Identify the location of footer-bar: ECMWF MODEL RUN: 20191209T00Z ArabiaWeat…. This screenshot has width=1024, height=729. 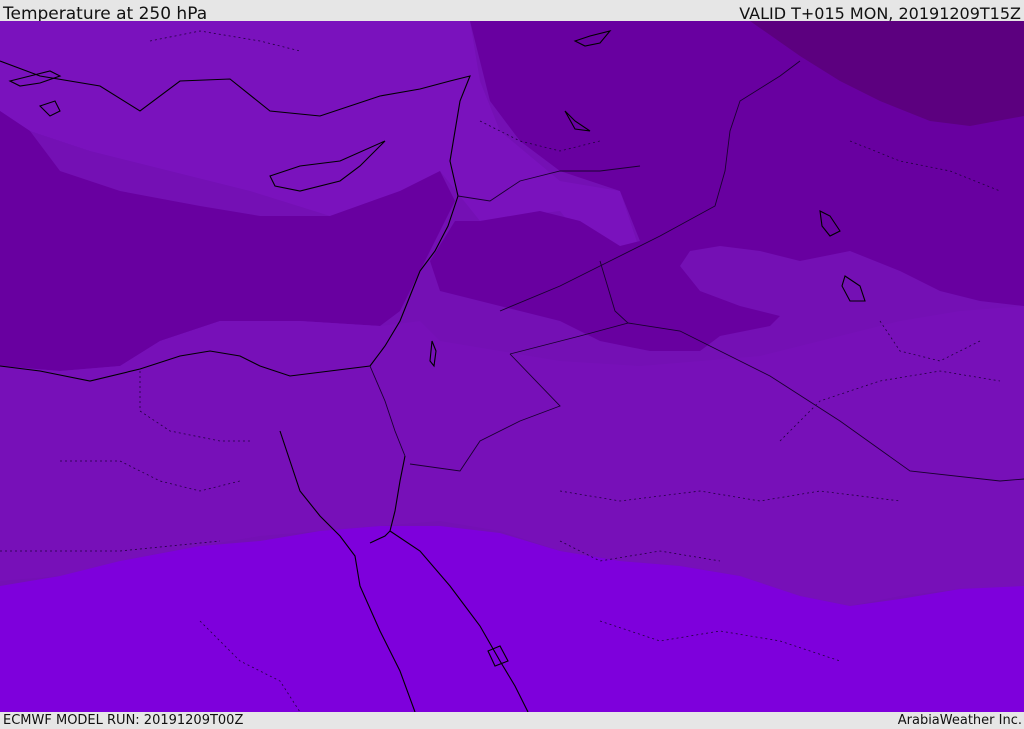
(512, 720).